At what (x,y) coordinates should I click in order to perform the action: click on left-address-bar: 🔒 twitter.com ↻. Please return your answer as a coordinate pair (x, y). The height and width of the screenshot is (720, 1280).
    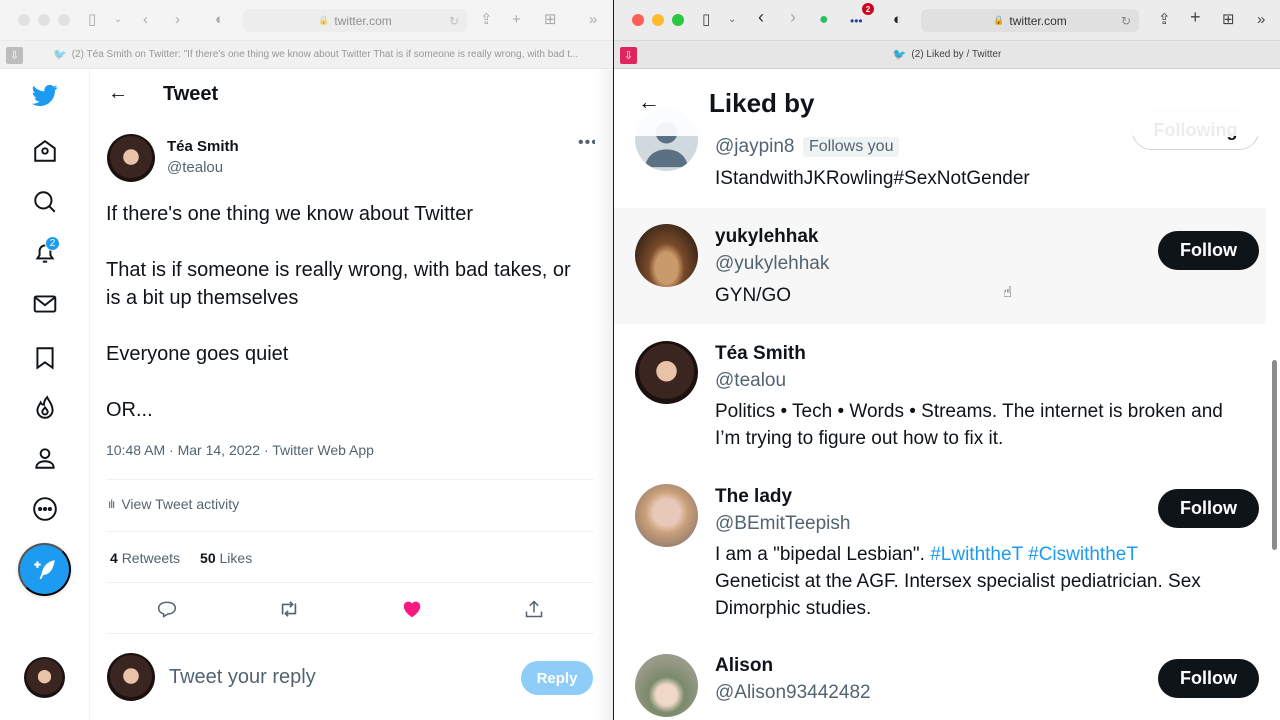
    Looking at the image, I should click on (355, 20).